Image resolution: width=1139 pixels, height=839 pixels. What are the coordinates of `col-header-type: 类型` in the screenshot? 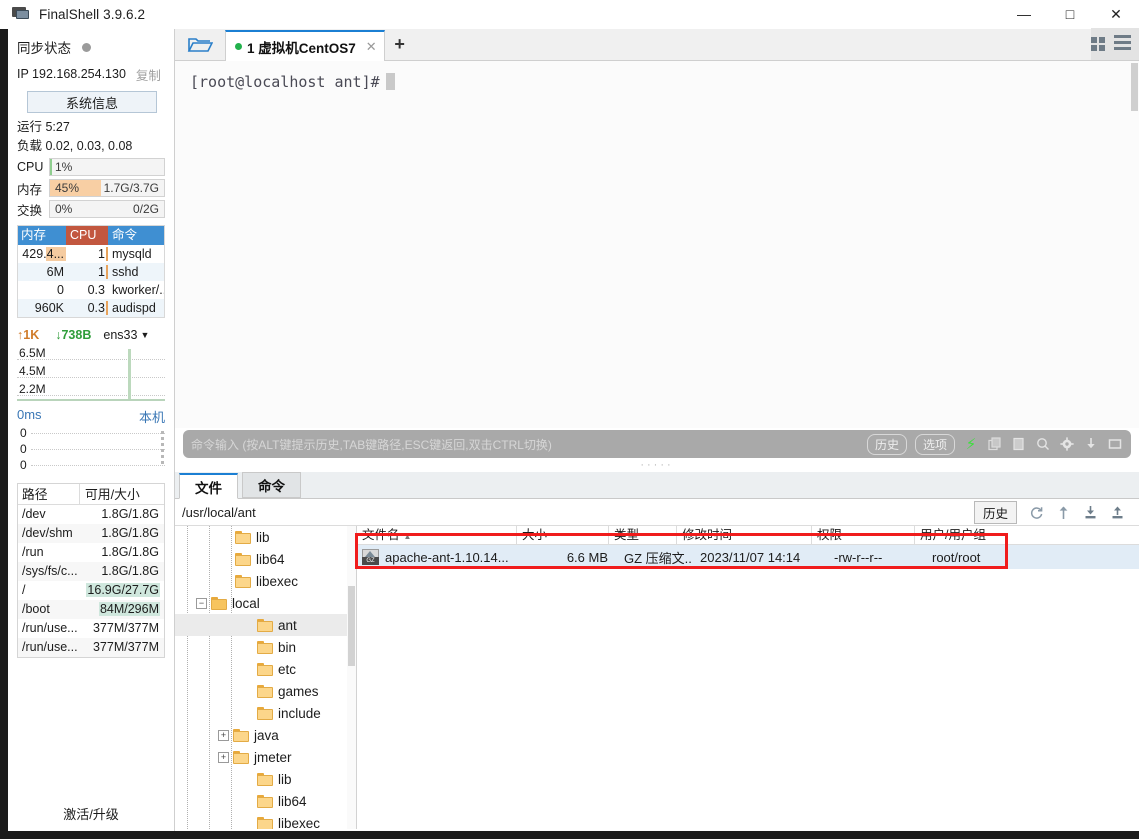 It's located at (643, 535).